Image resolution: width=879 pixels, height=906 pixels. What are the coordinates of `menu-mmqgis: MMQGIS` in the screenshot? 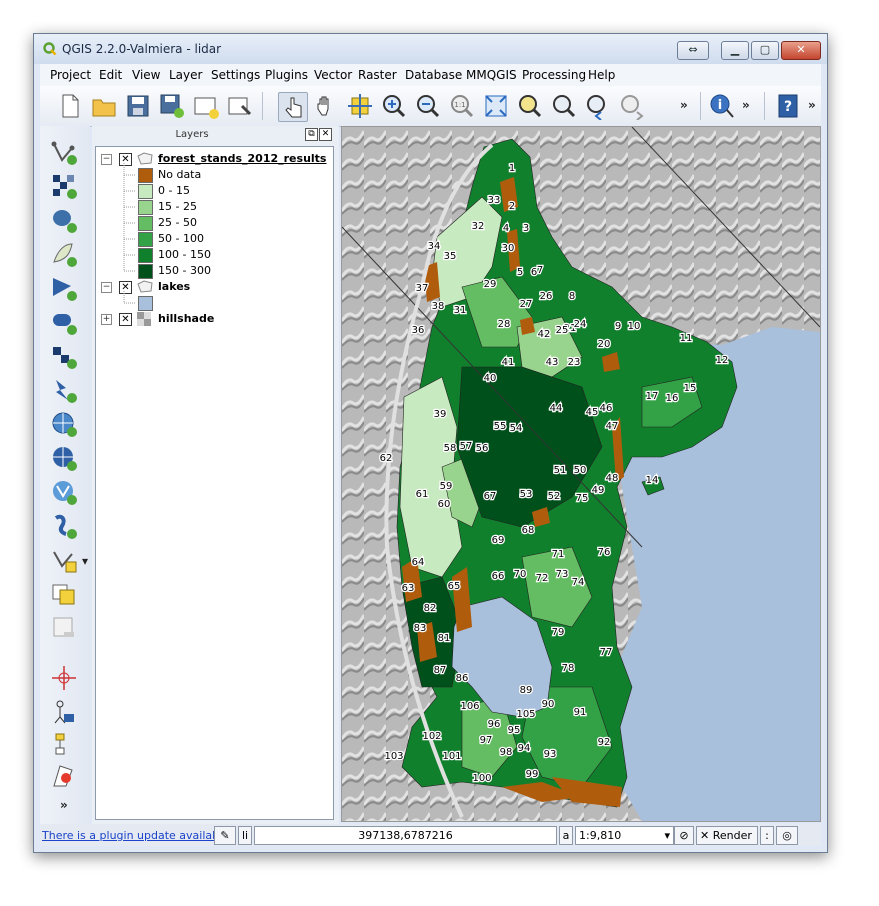 It's located at (491, 75).